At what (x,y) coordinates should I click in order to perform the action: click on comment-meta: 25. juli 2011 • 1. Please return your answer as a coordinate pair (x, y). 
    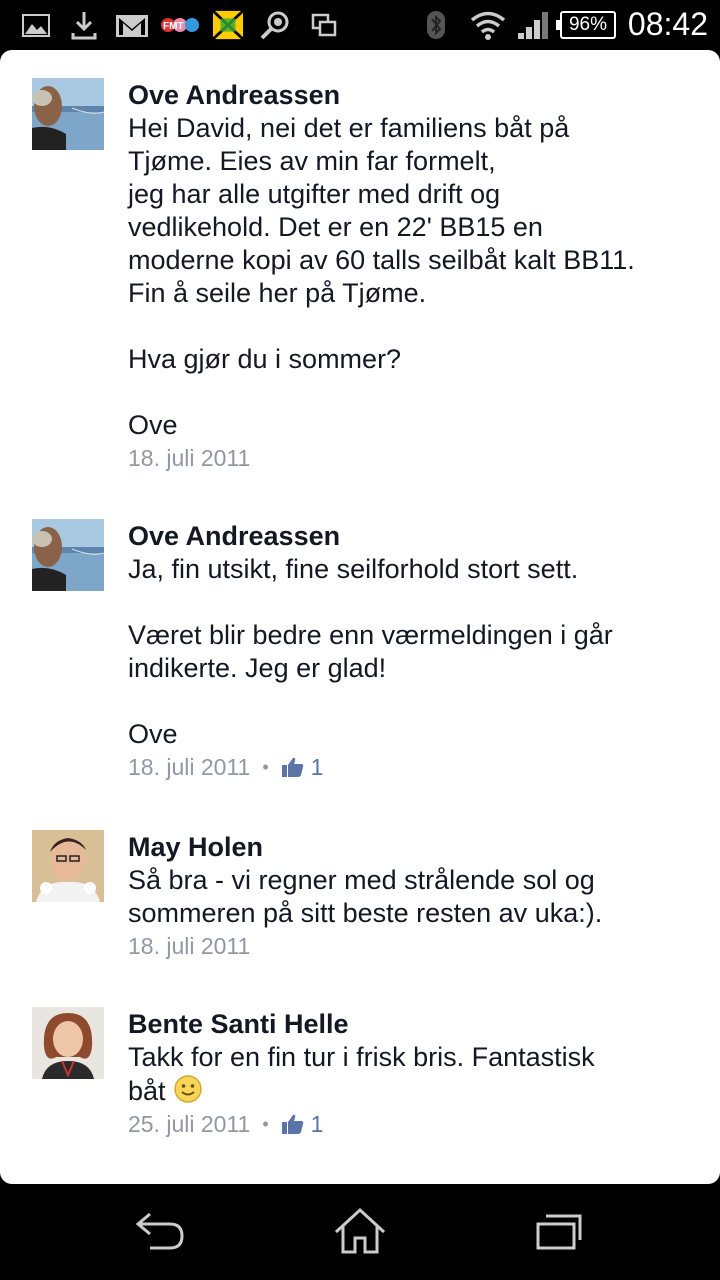
    Looking at the image, I should click on (408, 1124).